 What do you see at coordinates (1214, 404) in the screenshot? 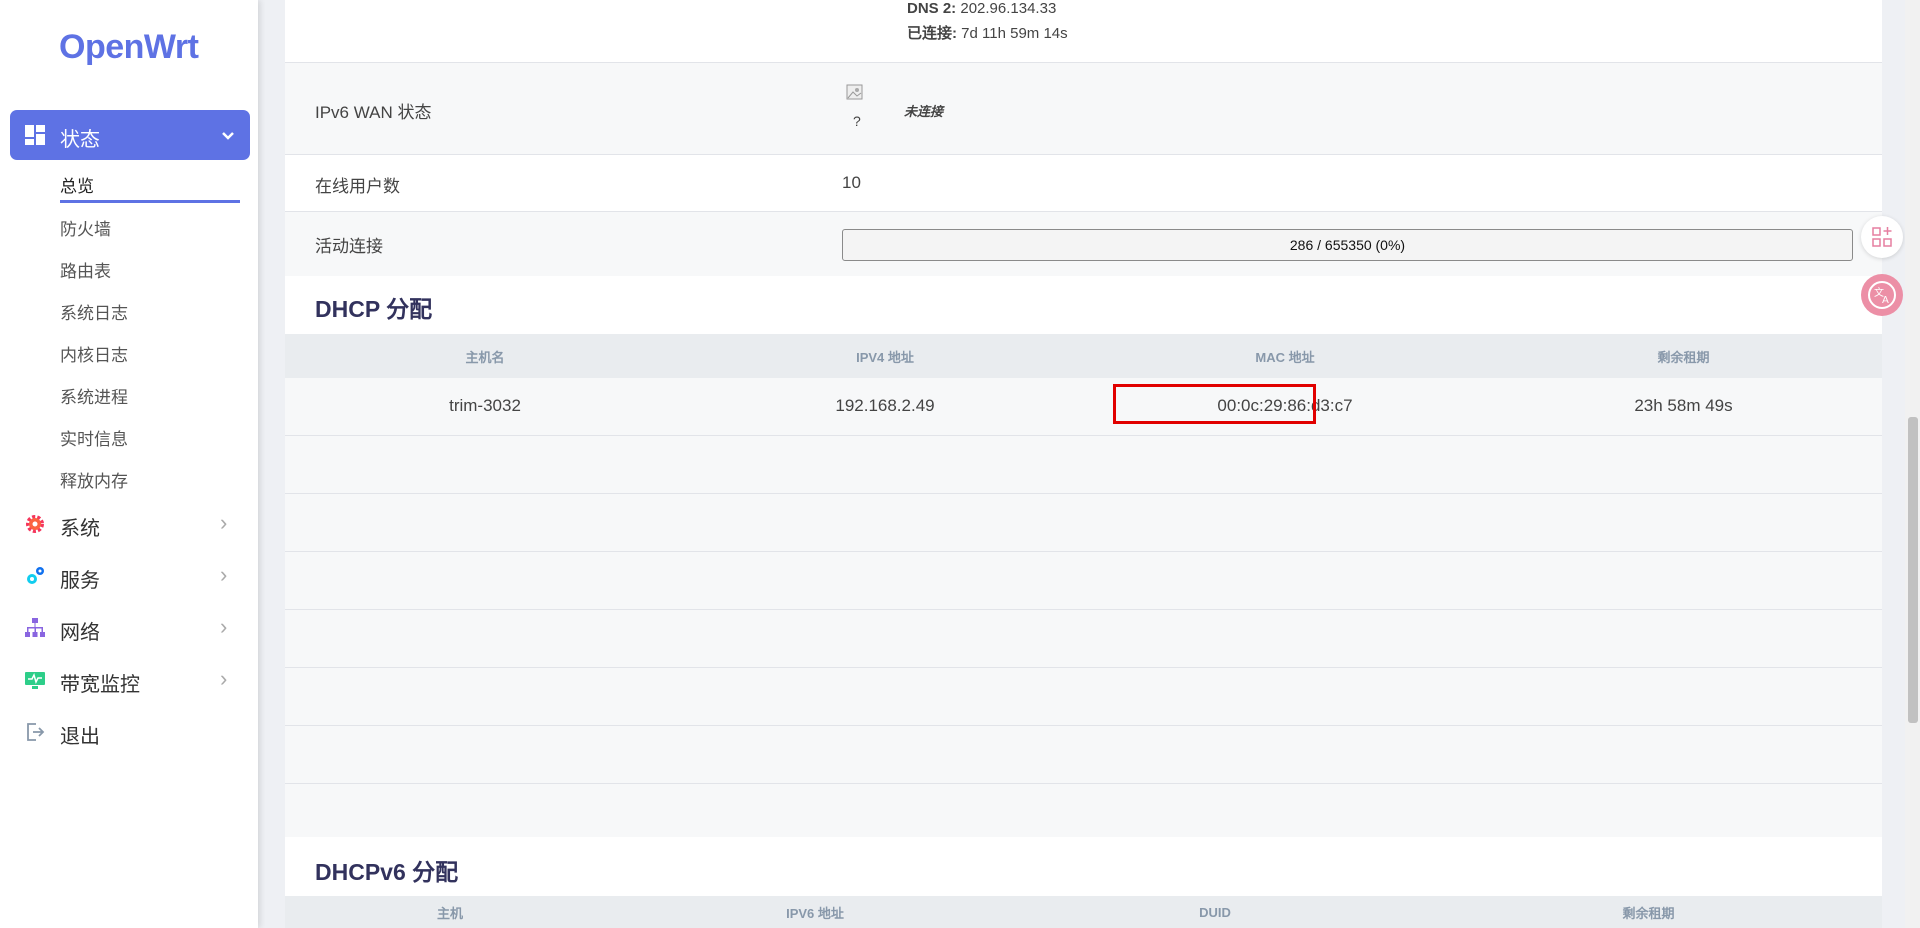
I see `highlight-box` at bounding box center [1214, 404].